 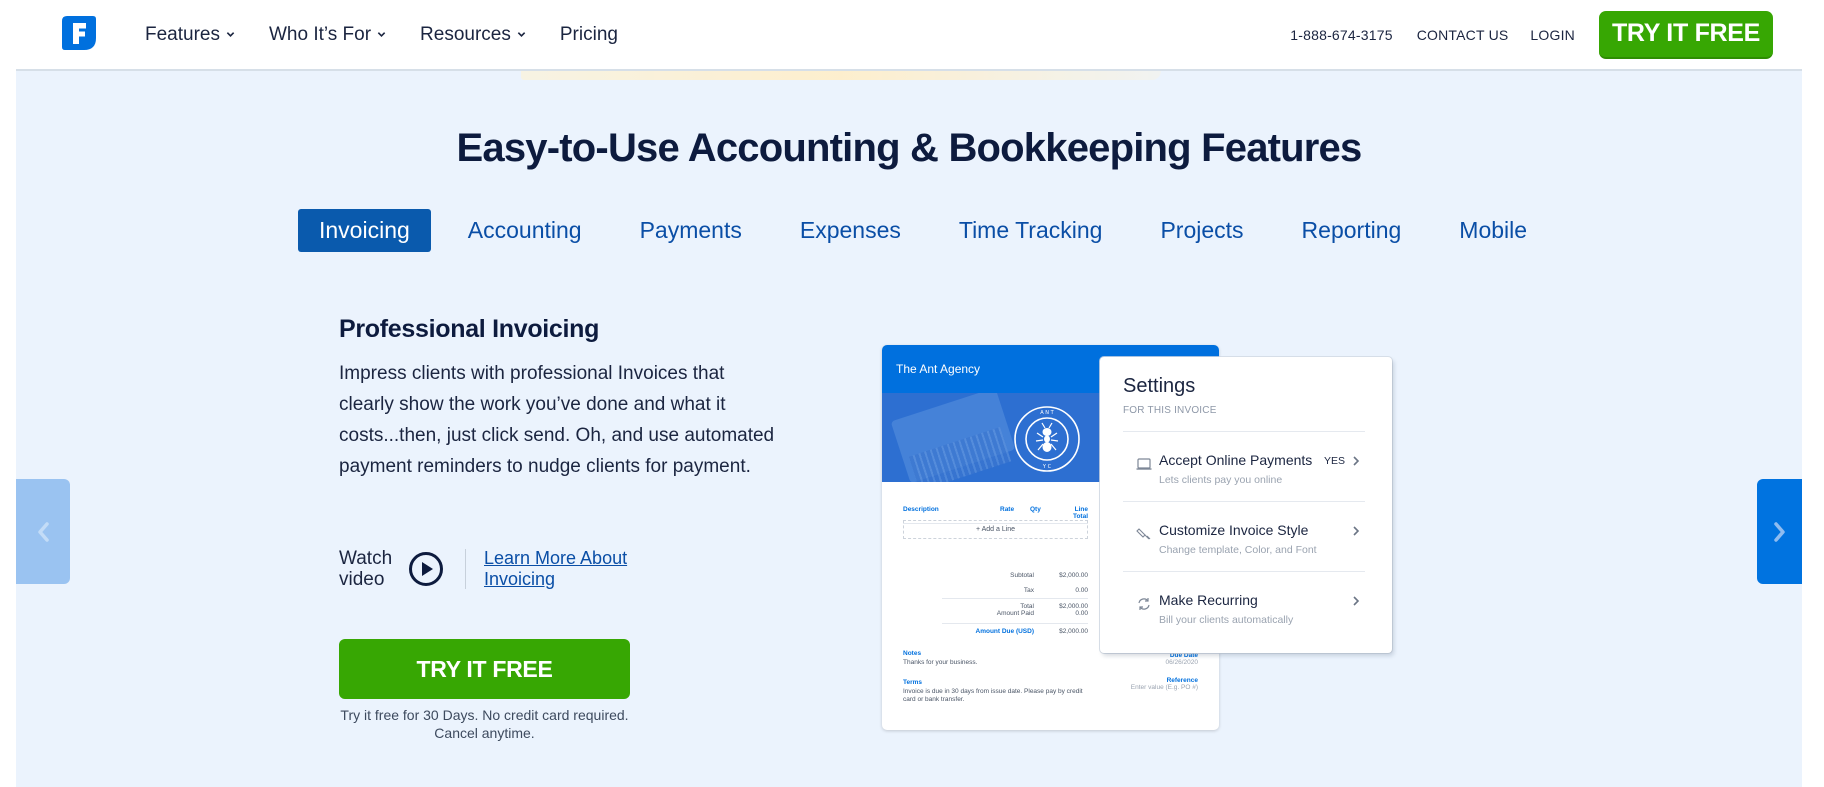 What do you see at coordinates (1080, 513) in the screenshot?
I see `col-line-total: Line Total` at bounding box center [1080, 513].